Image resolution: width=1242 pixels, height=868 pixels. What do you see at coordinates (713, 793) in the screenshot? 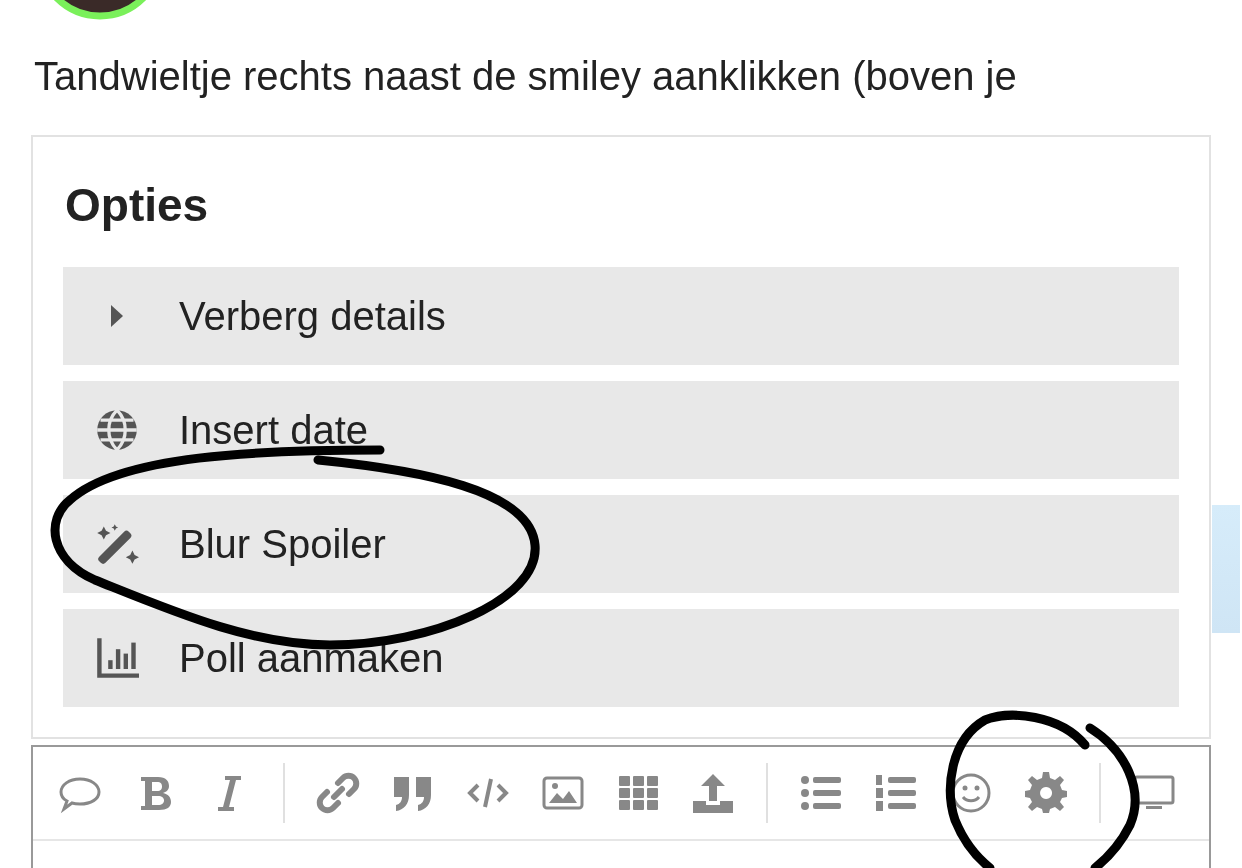
I see `upload-icon` at bounding box center [713, 793].